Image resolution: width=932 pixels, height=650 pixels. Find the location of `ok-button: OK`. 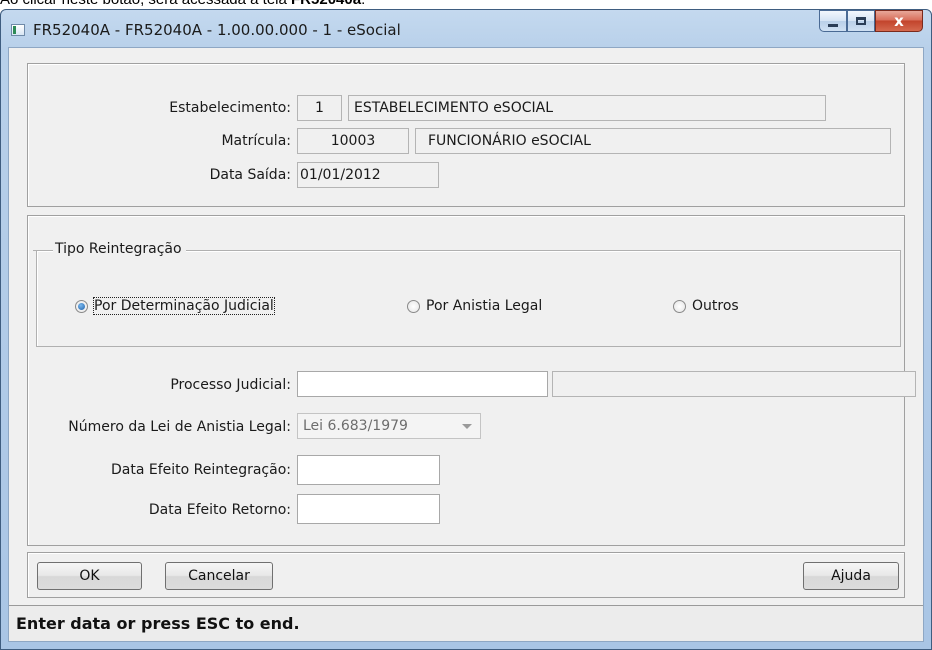

ok-button: OK is located at coordinates (89, 576).